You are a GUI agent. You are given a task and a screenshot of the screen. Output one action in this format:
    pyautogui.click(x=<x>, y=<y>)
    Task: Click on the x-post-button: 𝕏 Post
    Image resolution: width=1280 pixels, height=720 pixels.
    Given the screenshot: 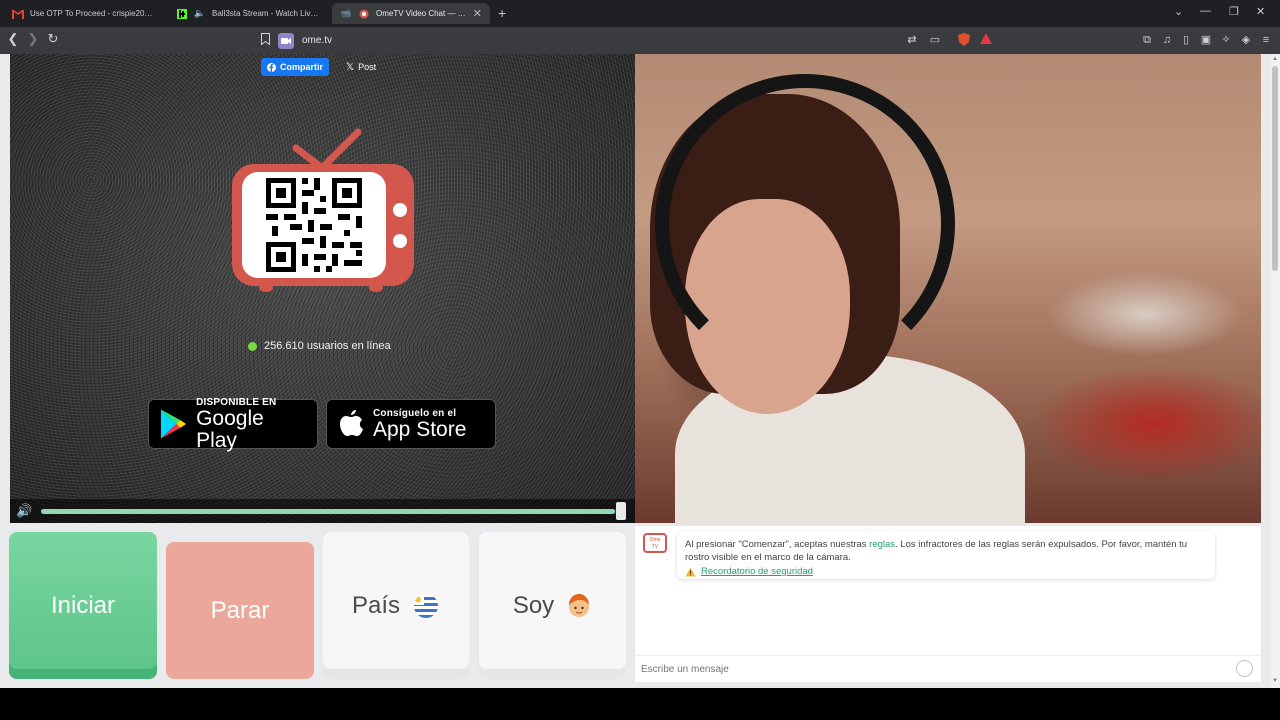 What is the action you would take?
    pyautogui.click(x=361, y=67)
    